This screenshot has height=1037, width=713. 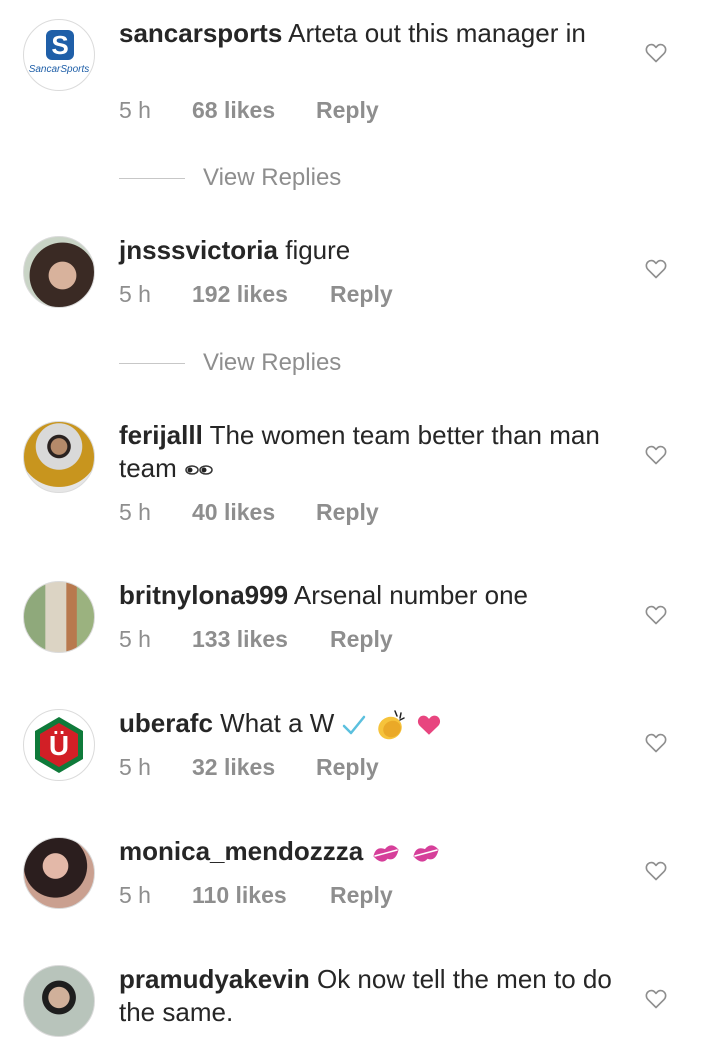 I want to click on comment-text: Arteta out this manager in, so click(x=437, y=33).